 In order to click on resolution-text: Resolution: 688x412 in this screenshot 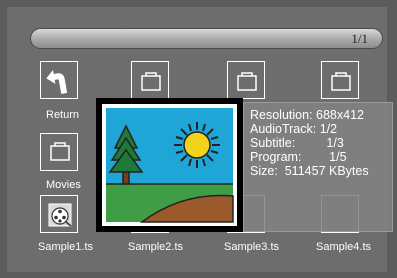, I will do `click(307, 115)`.